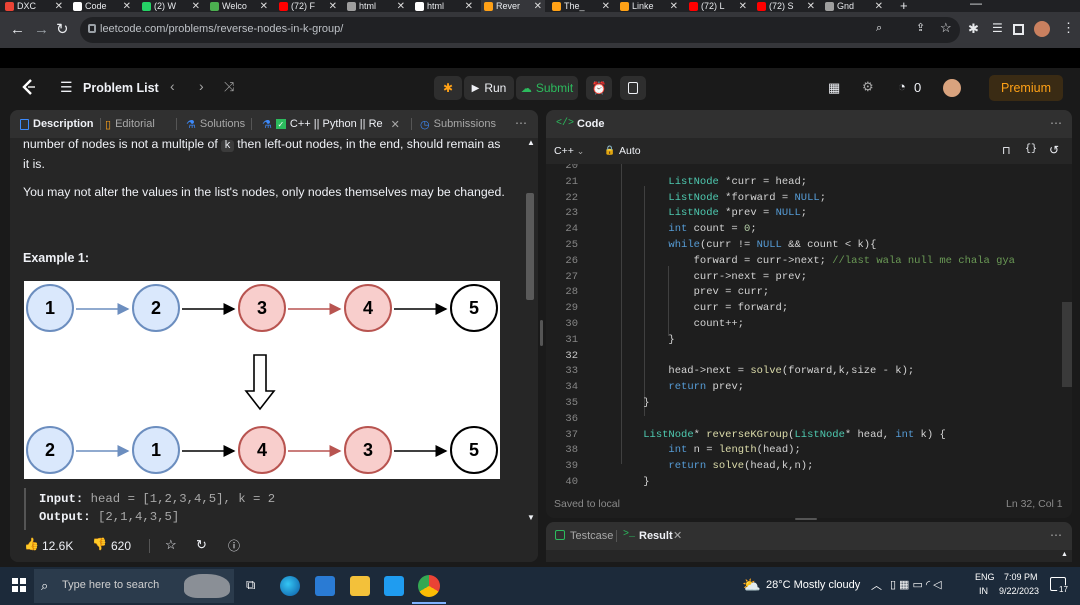 The image size is (1080, 605). Describe the element at coordinates (599, 88) in the screenshot. I see `timer-button: ⏰` at that location.